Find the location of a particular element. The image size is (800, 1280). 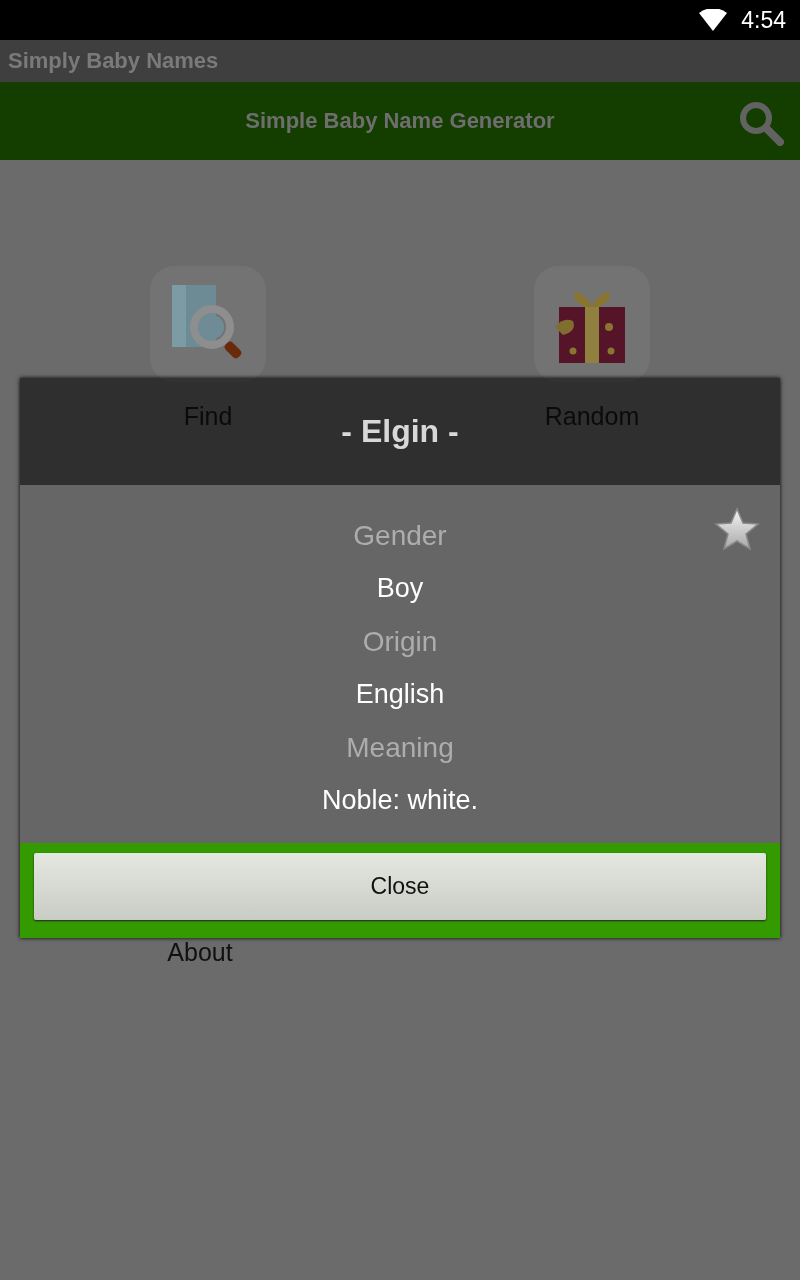

wifi-icon is located at coordinates (713, 20).